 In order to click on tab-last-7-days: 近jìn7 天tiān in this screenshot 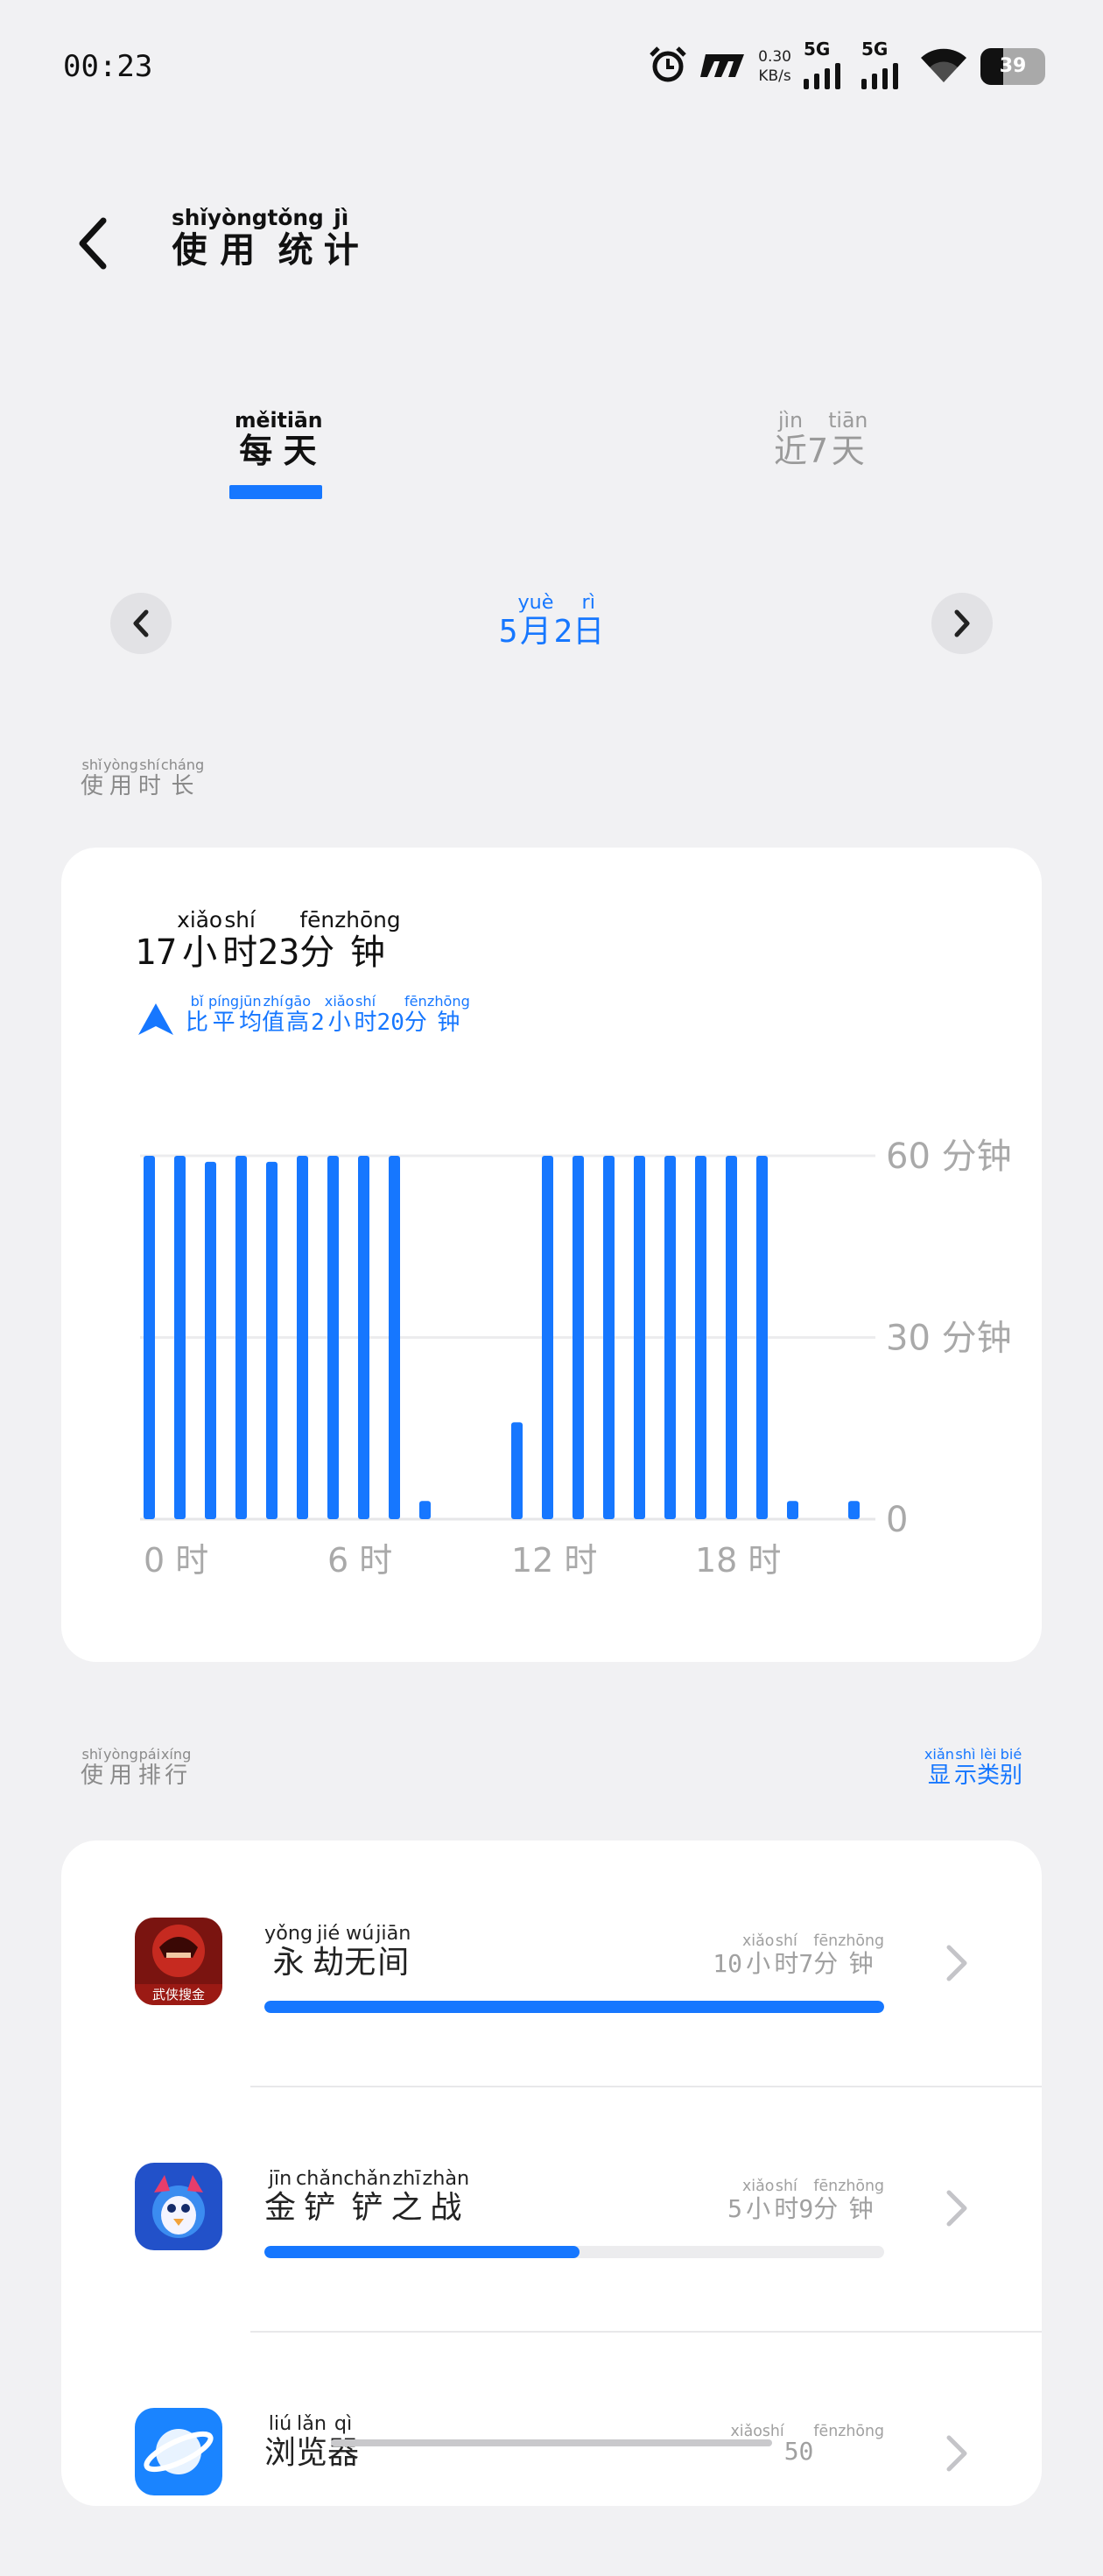, I will do `click(821, 440)`.